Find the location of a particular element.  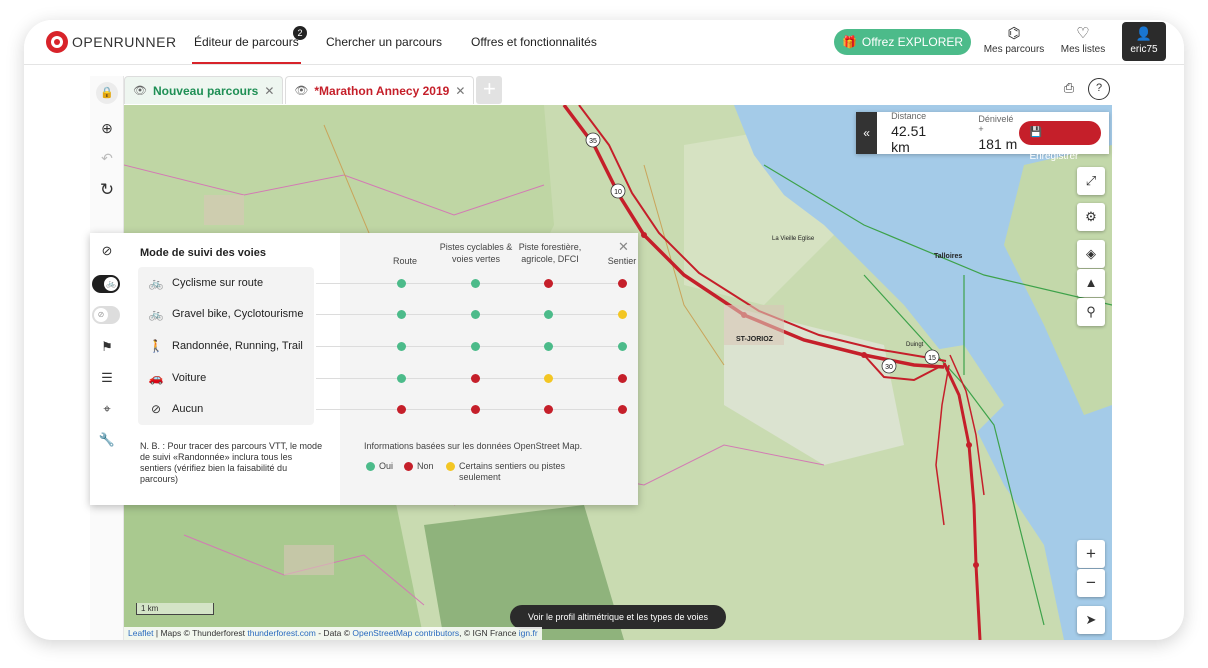

legend-no: Non is located at coordinates (419, 466).